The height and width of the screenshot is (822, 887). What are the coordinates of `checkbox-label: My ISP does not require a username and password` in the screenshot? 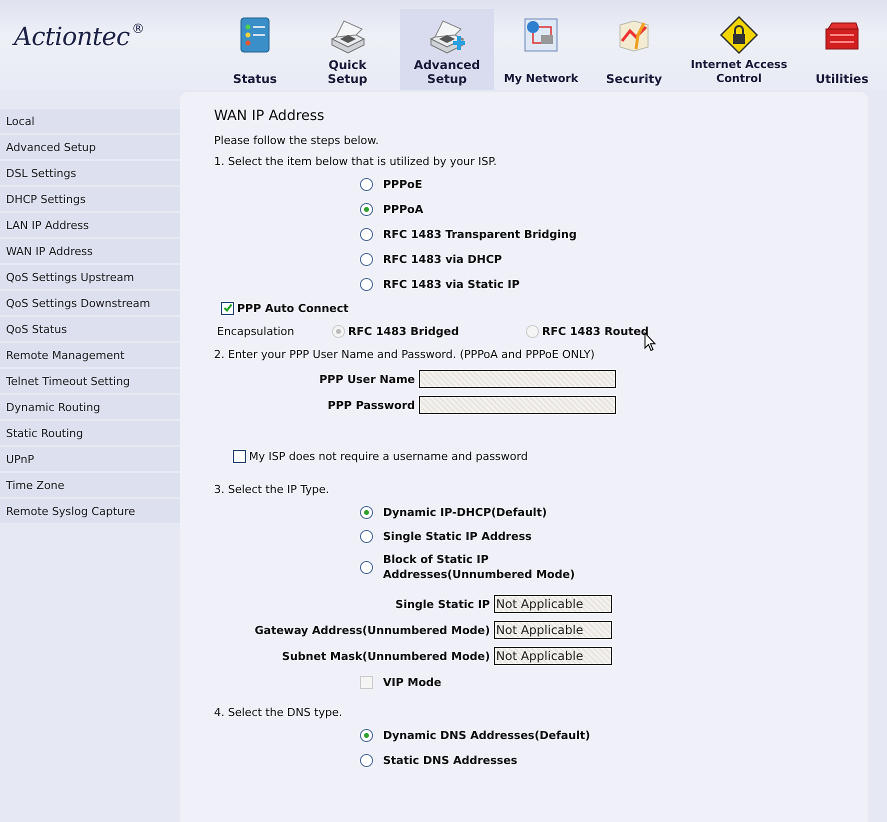 It's located at (388, 456).